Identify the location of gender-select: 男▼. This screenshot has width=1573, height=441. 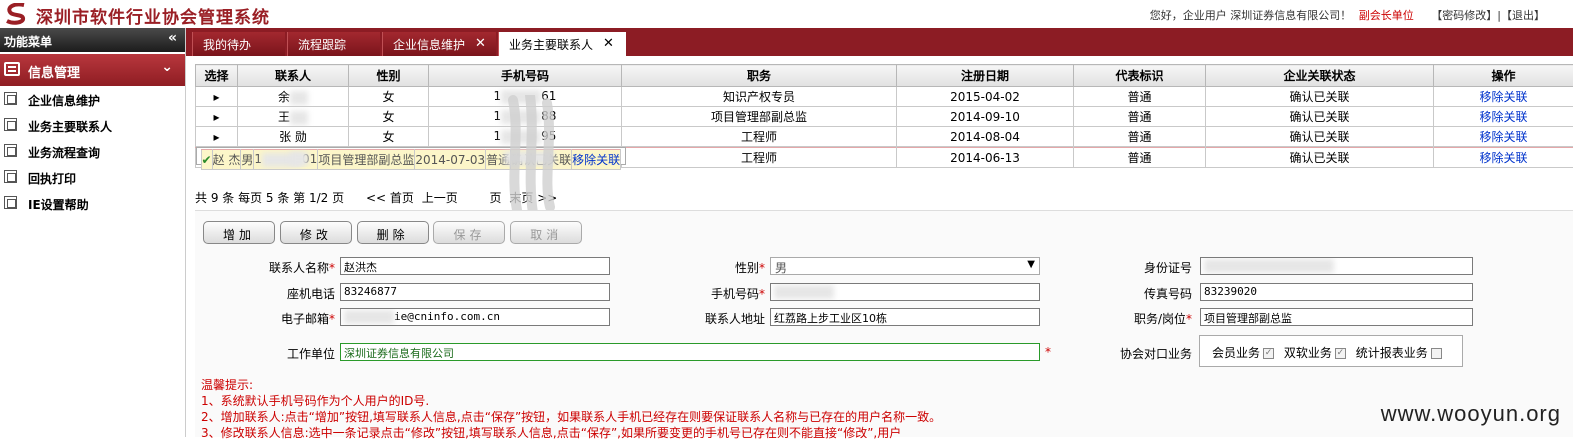
(905, 266).